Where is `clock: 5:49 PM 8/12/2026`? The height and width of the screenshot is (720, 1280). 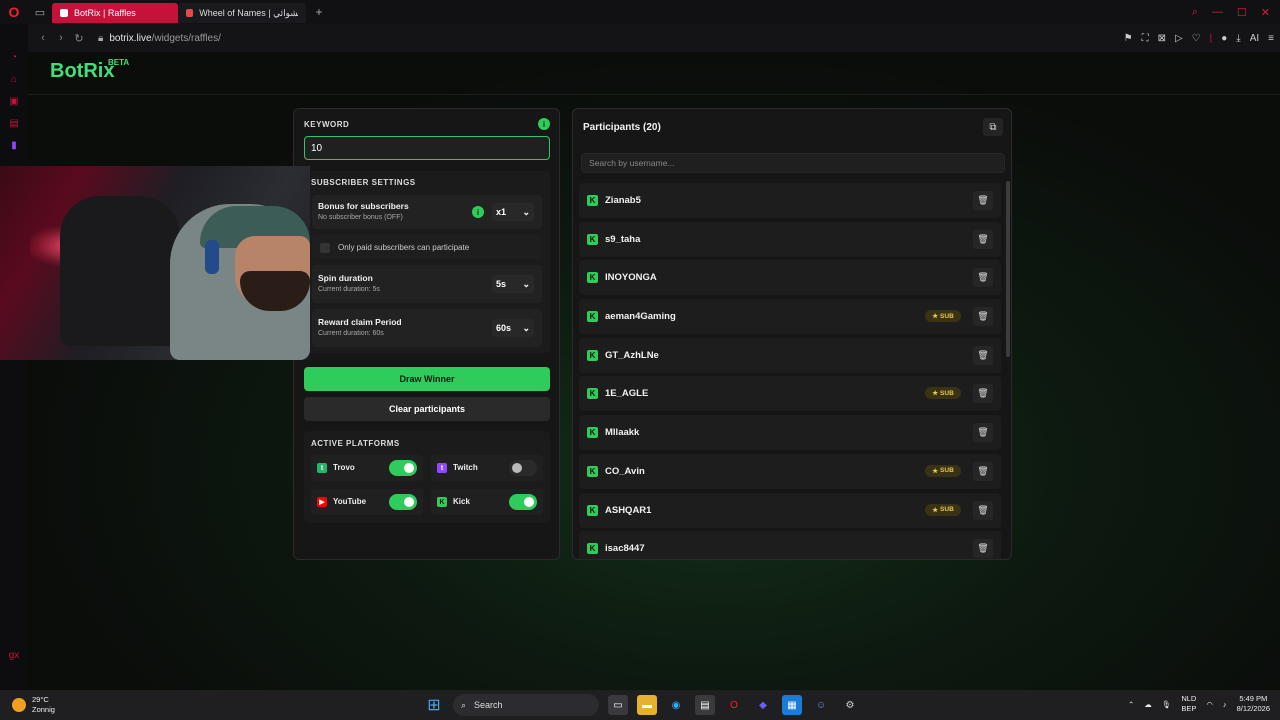
clock: 5:49 PM 8/12/2026 is located at coordinates (1253, 704).